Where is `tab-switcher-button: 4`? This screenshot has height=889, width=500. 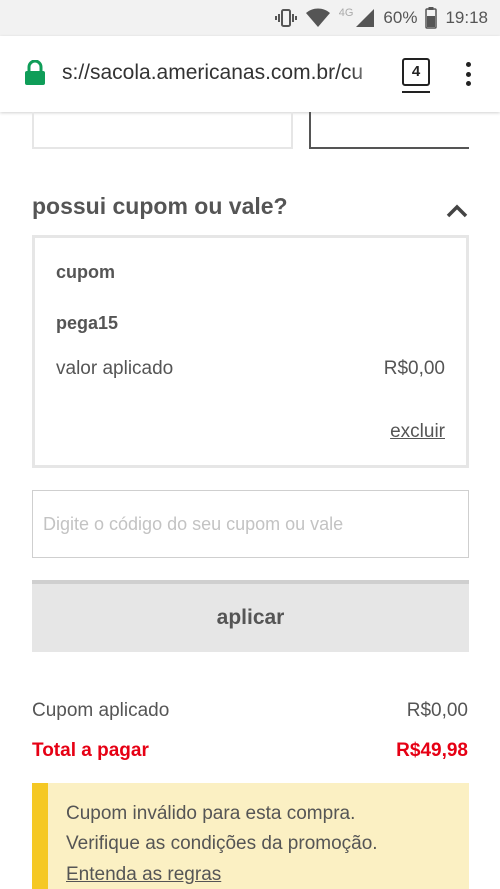 tab-switcher-button: 4 is located at coordinates (416, 72).